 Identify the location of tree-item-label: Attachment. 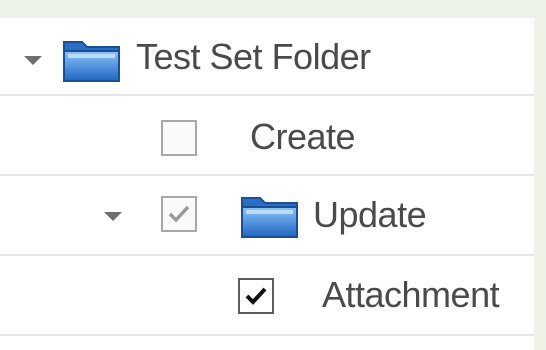
(411, 294).